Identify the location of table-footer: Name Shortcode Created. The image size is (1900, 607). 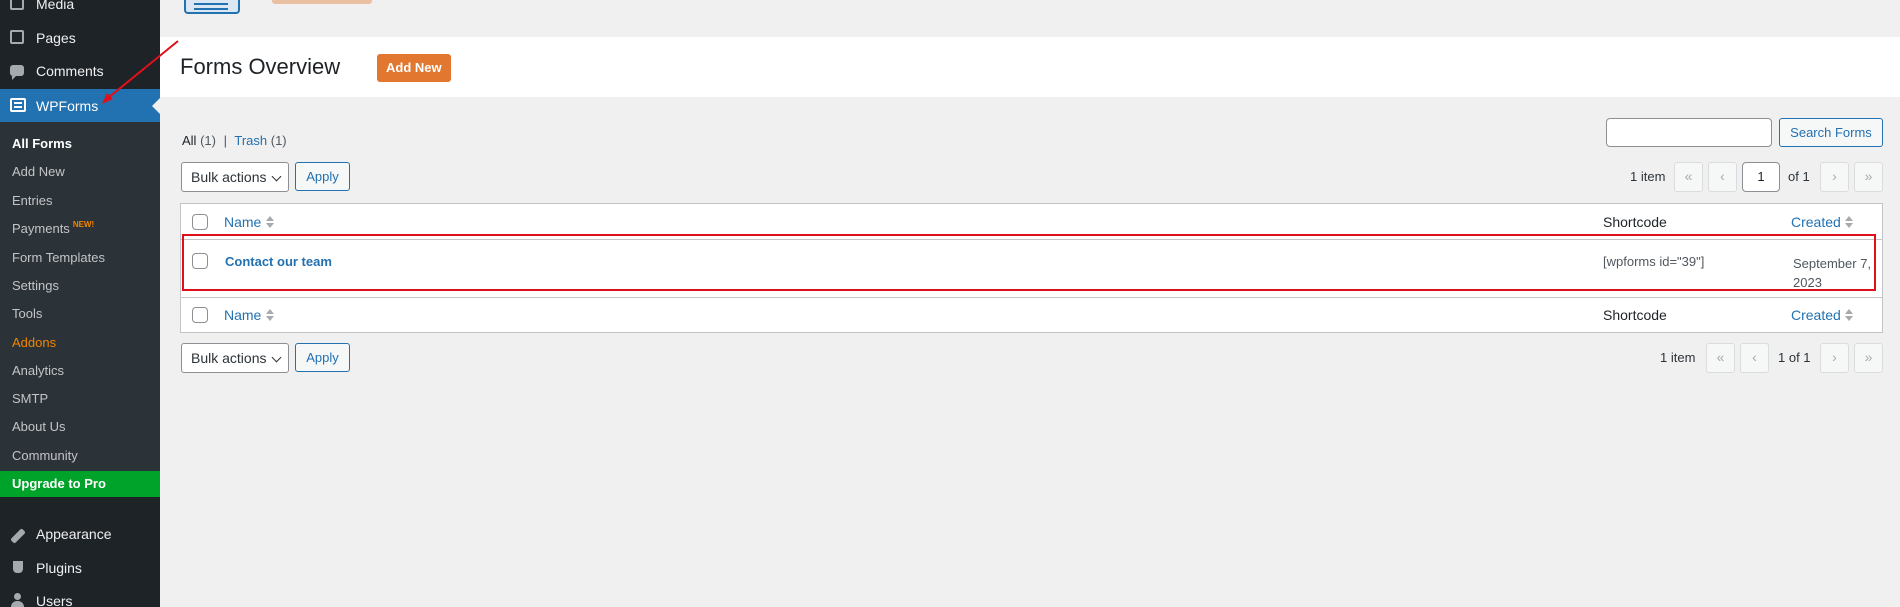
(1031, 315).